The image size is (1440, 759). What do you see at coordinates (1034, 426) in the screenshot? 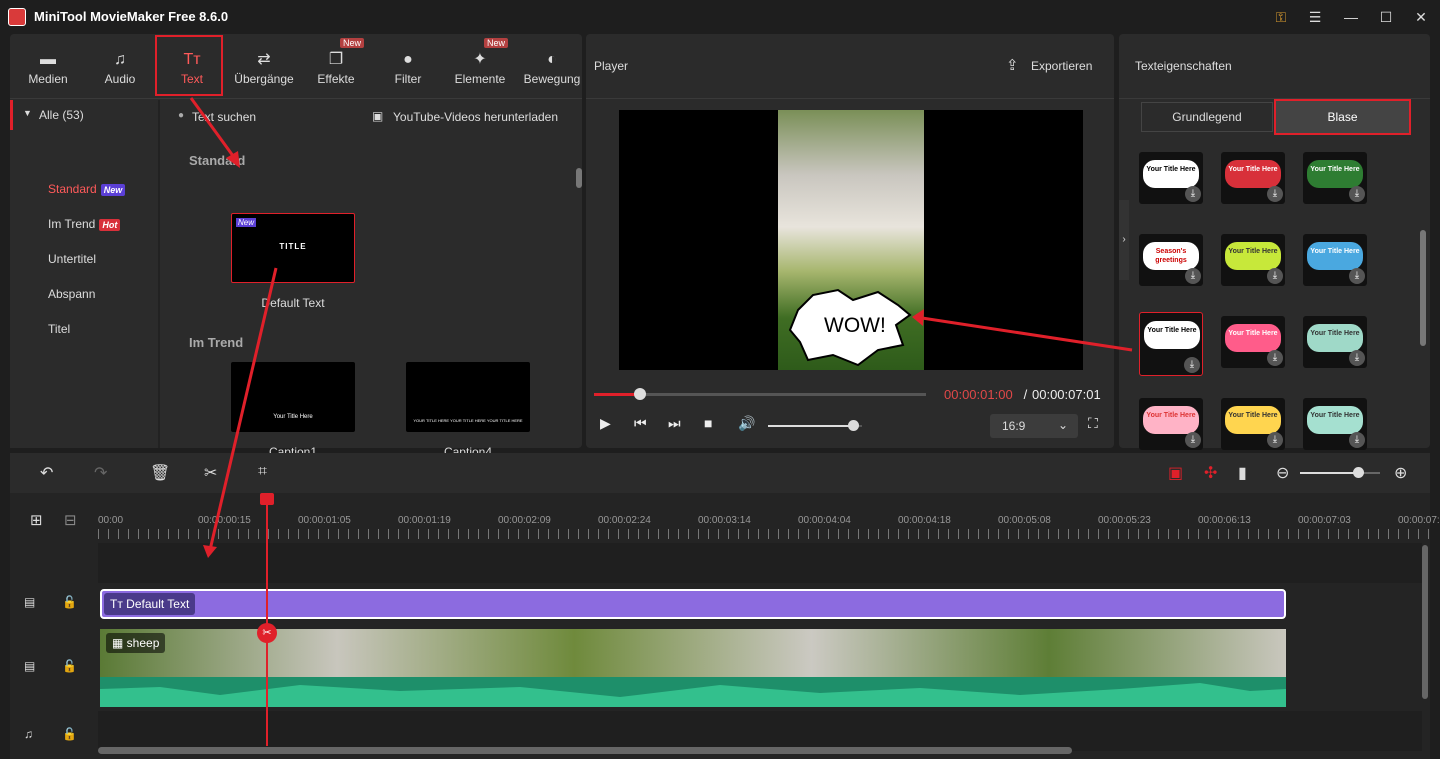
I see `aspect-ratio-select: 16:9 ⌄` at bounding box center [1034, 426].